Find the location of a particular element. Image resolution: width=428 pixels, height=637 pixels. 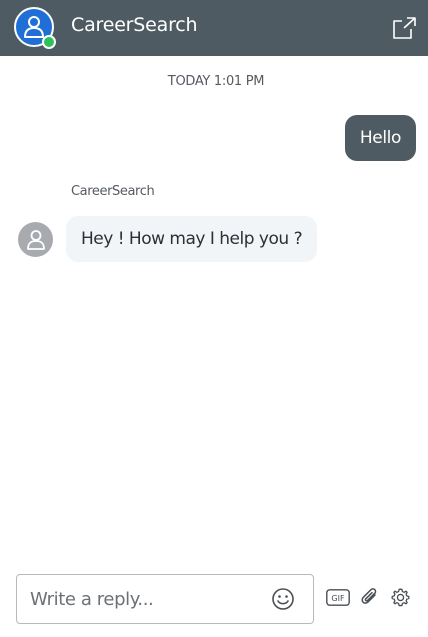

incoming-message: Hey ! How may I help you ? is located at coordinates (192, 239).